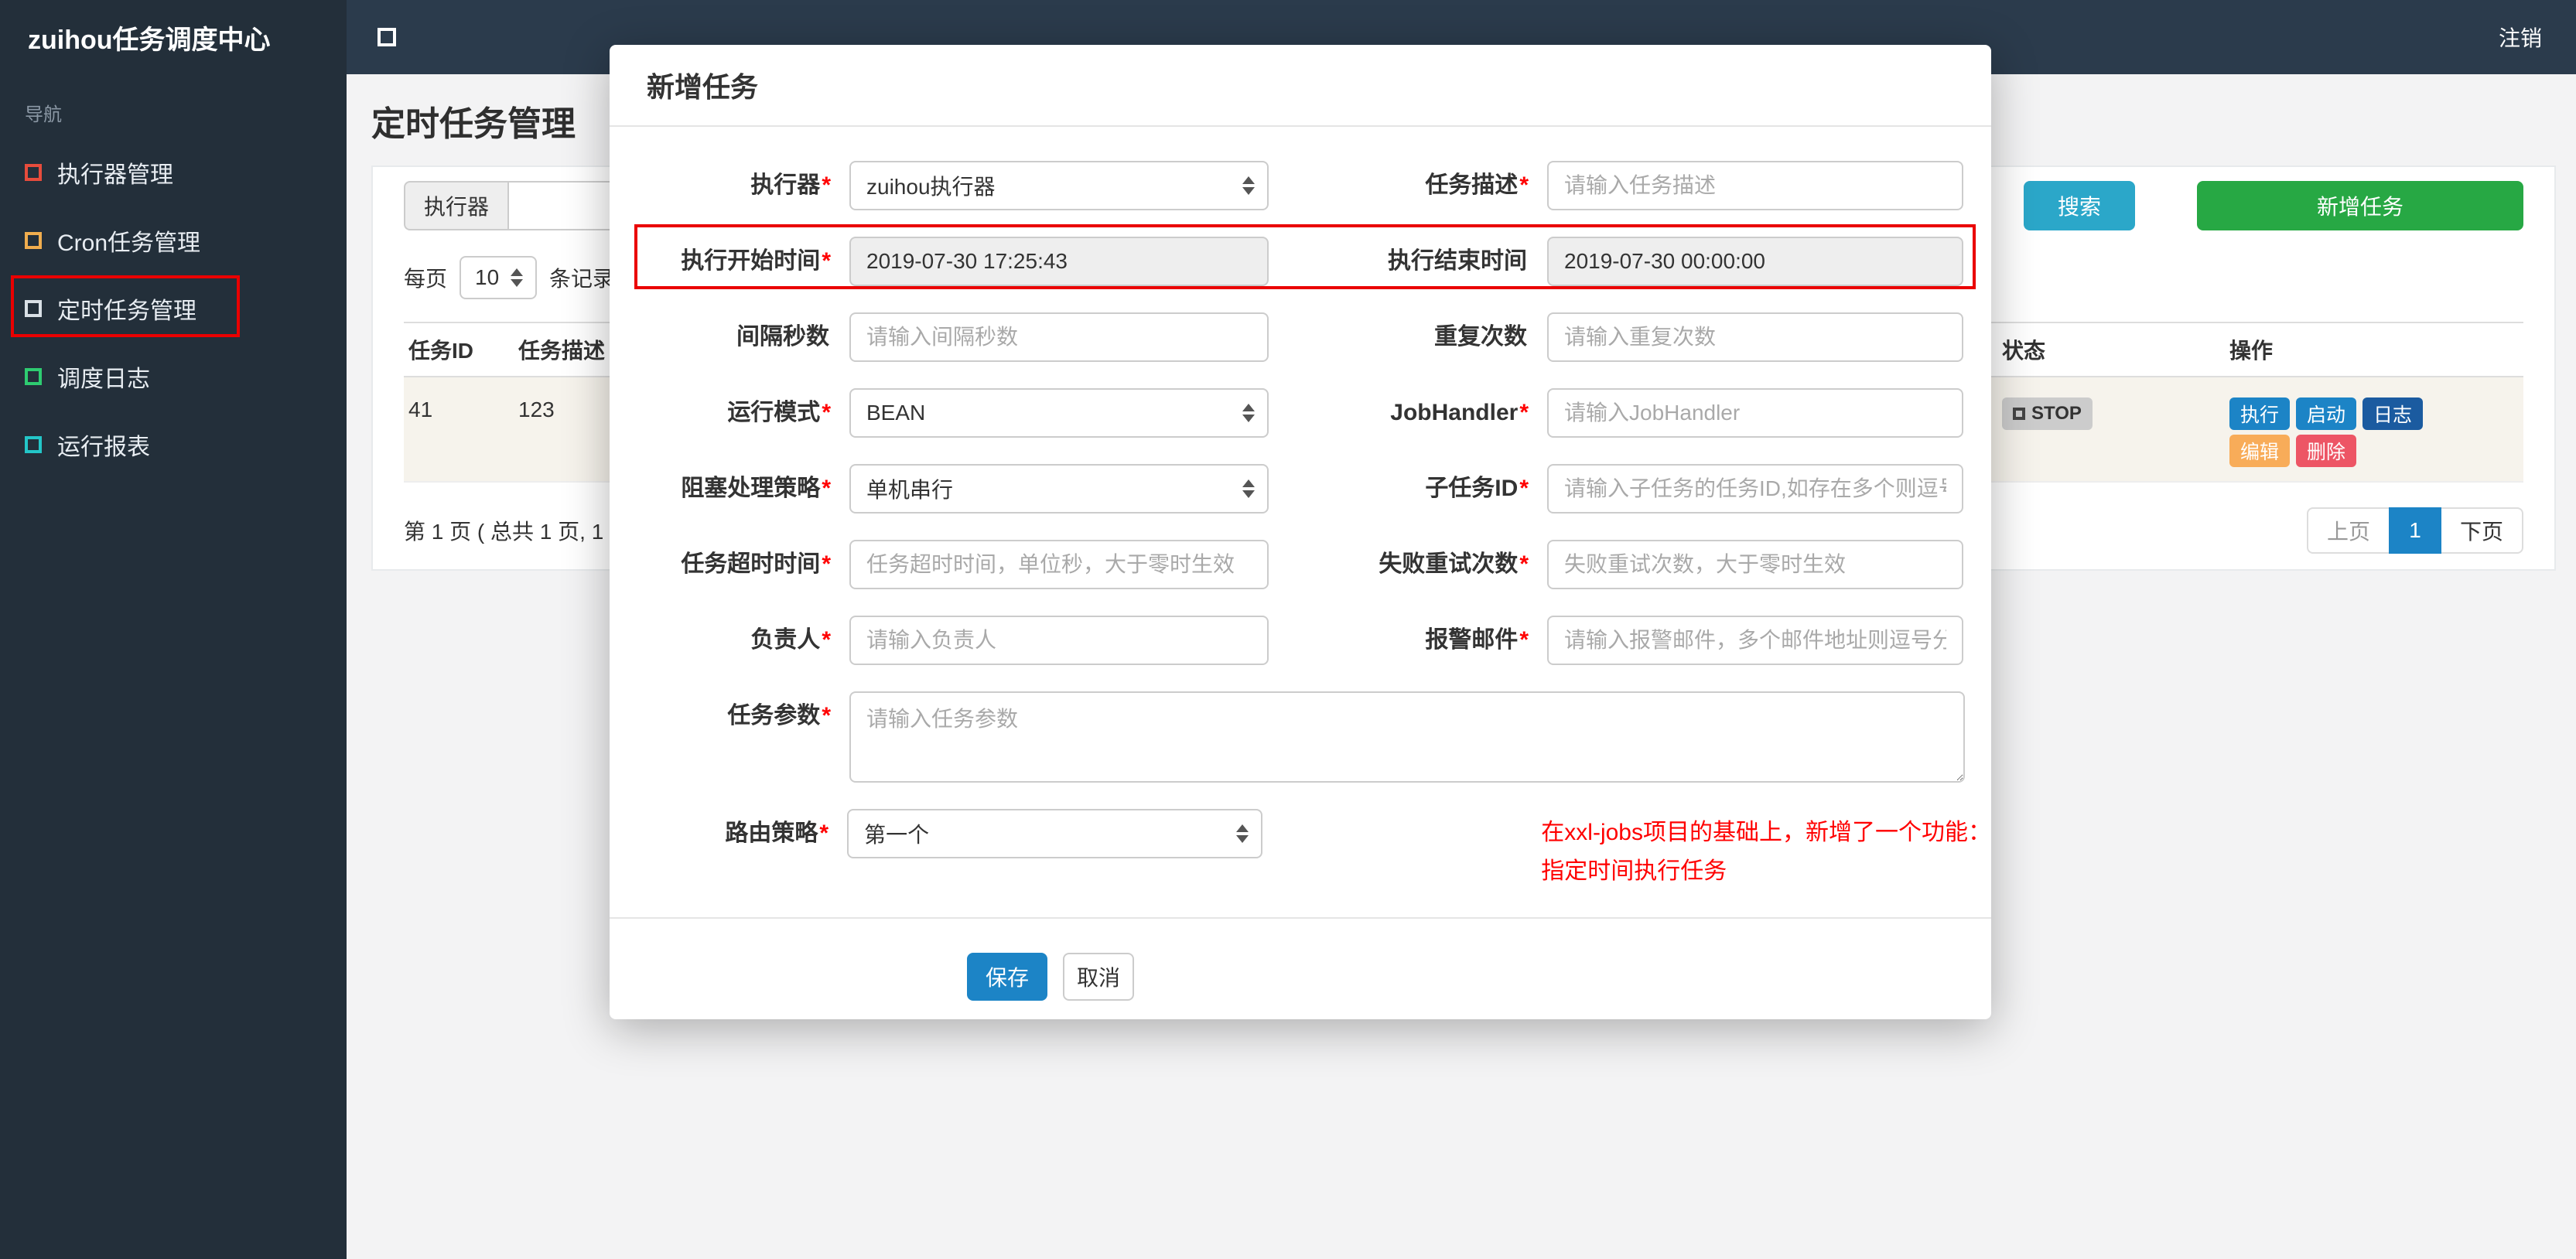 The image size is (2576, 1259). Describe the element at coordinates (1300, 640) in the screenshot. I see `form-row: 负责人* 报警邮件*` at that location.